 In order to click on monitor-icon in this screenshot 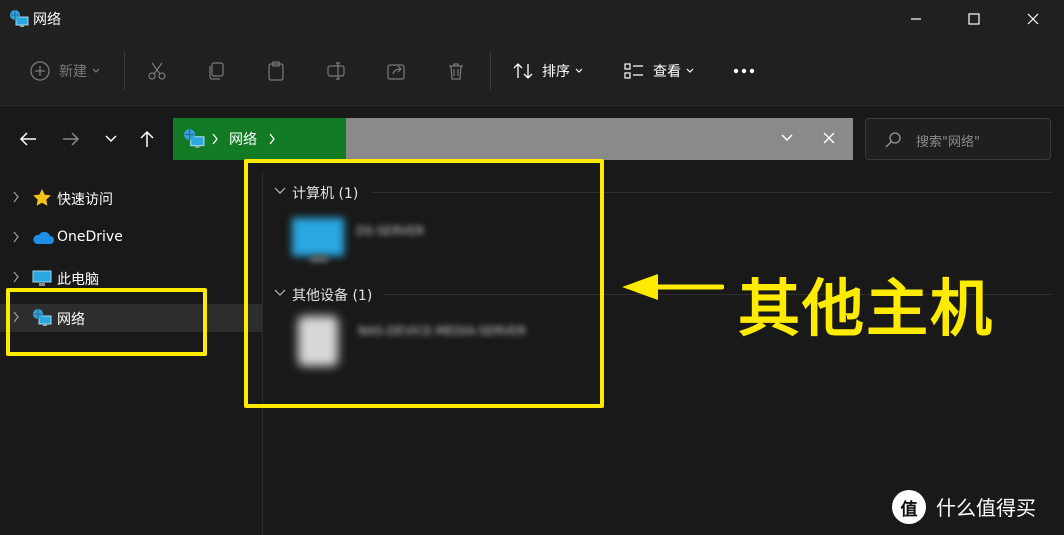, I will do `click(42, 278)`.